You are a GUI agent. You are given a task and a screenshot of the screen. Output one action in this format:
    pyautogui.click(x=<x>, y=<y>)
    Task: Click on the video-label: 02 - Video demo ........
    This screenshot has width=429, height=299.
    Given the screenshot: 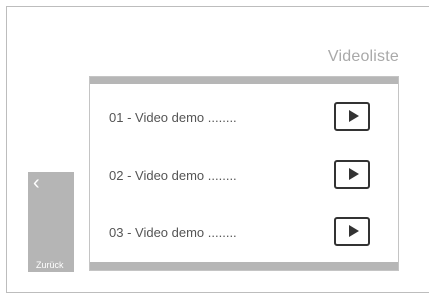 What is the action you would take?
    pyautogui.click(x=173, y=175)
    